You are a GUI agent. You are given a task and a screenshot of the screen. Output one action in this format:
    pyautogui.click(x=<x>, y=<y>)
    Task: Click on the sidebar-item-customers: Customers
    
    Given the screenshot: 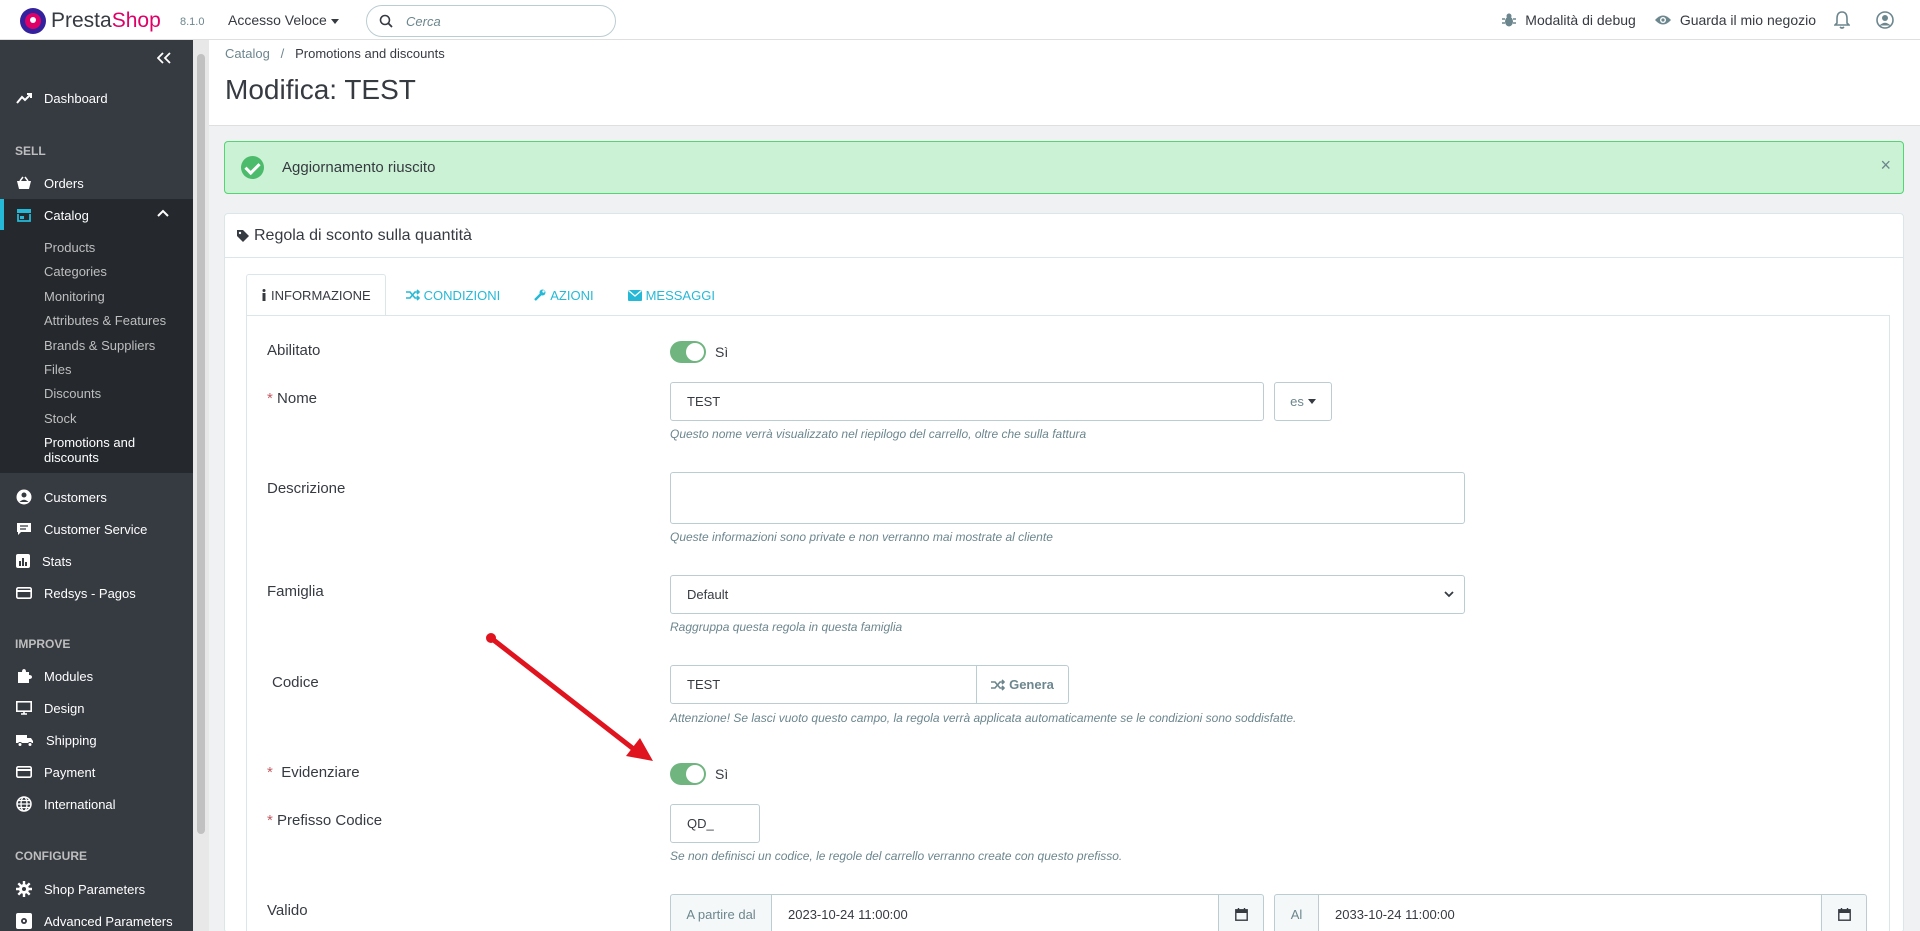 What is the action you would take?
    pyautogui.click(x=96, y=497)
    